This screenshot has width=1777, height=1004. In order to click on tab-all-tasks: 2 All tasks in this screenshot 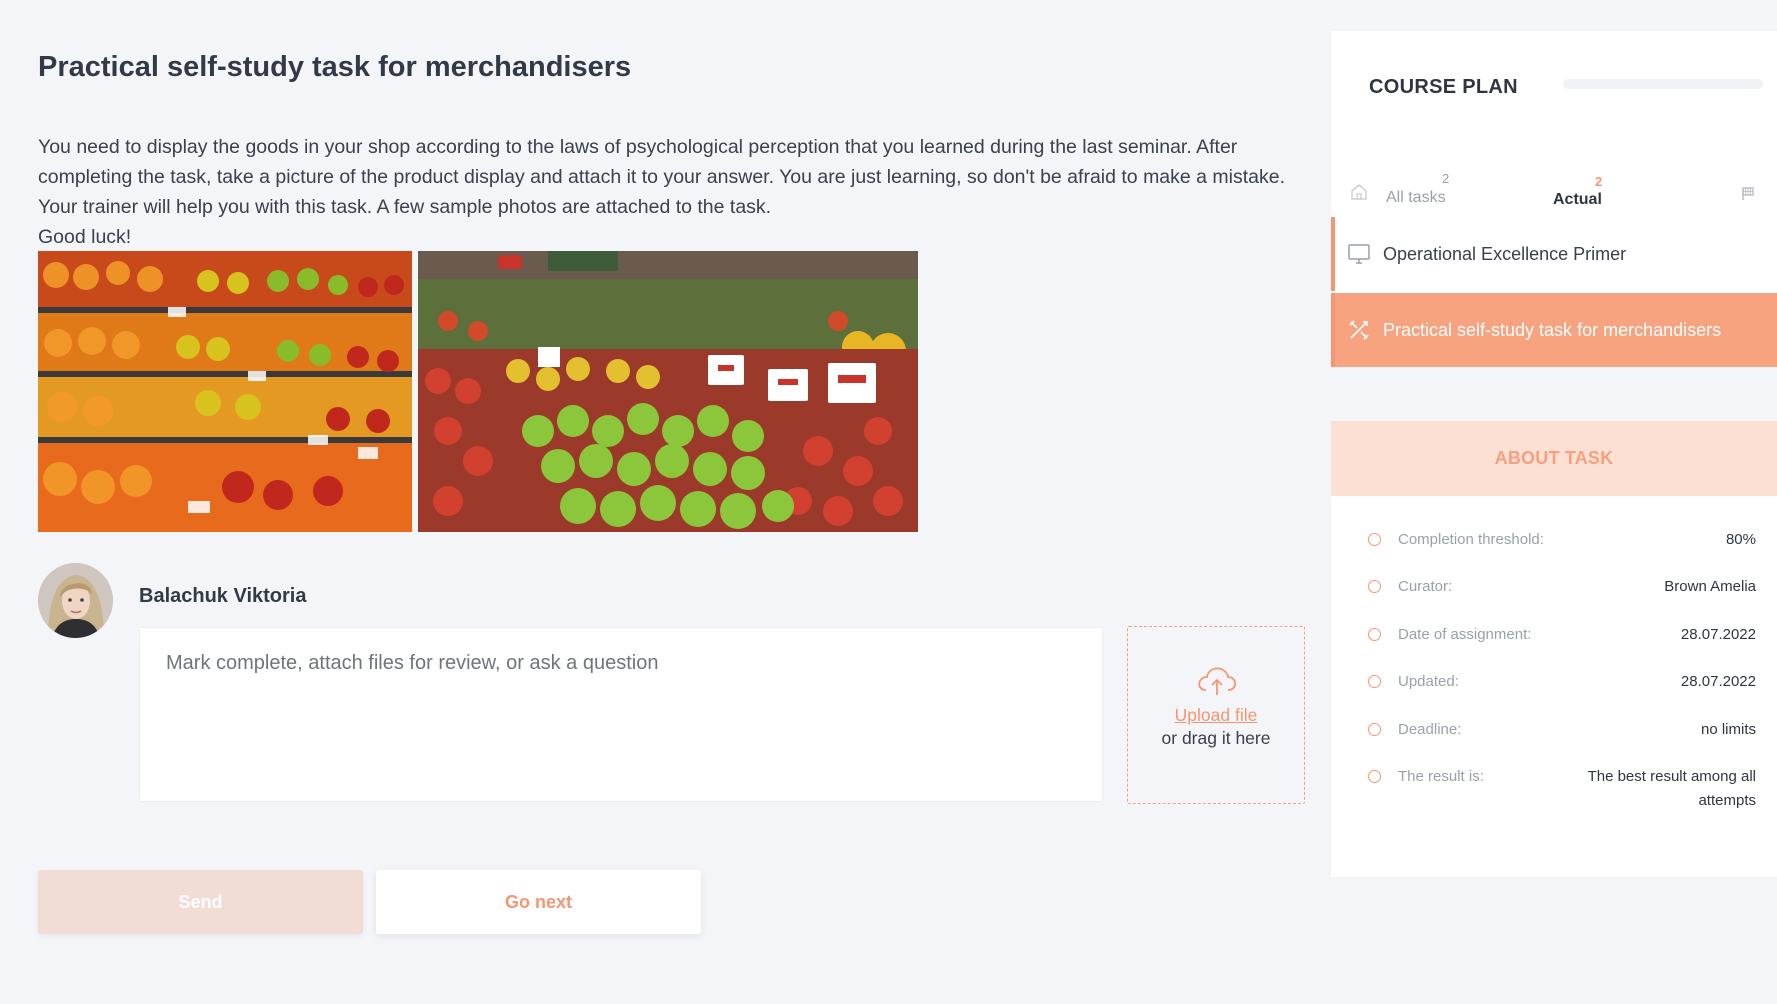, I will do `click(1441, 195)`.